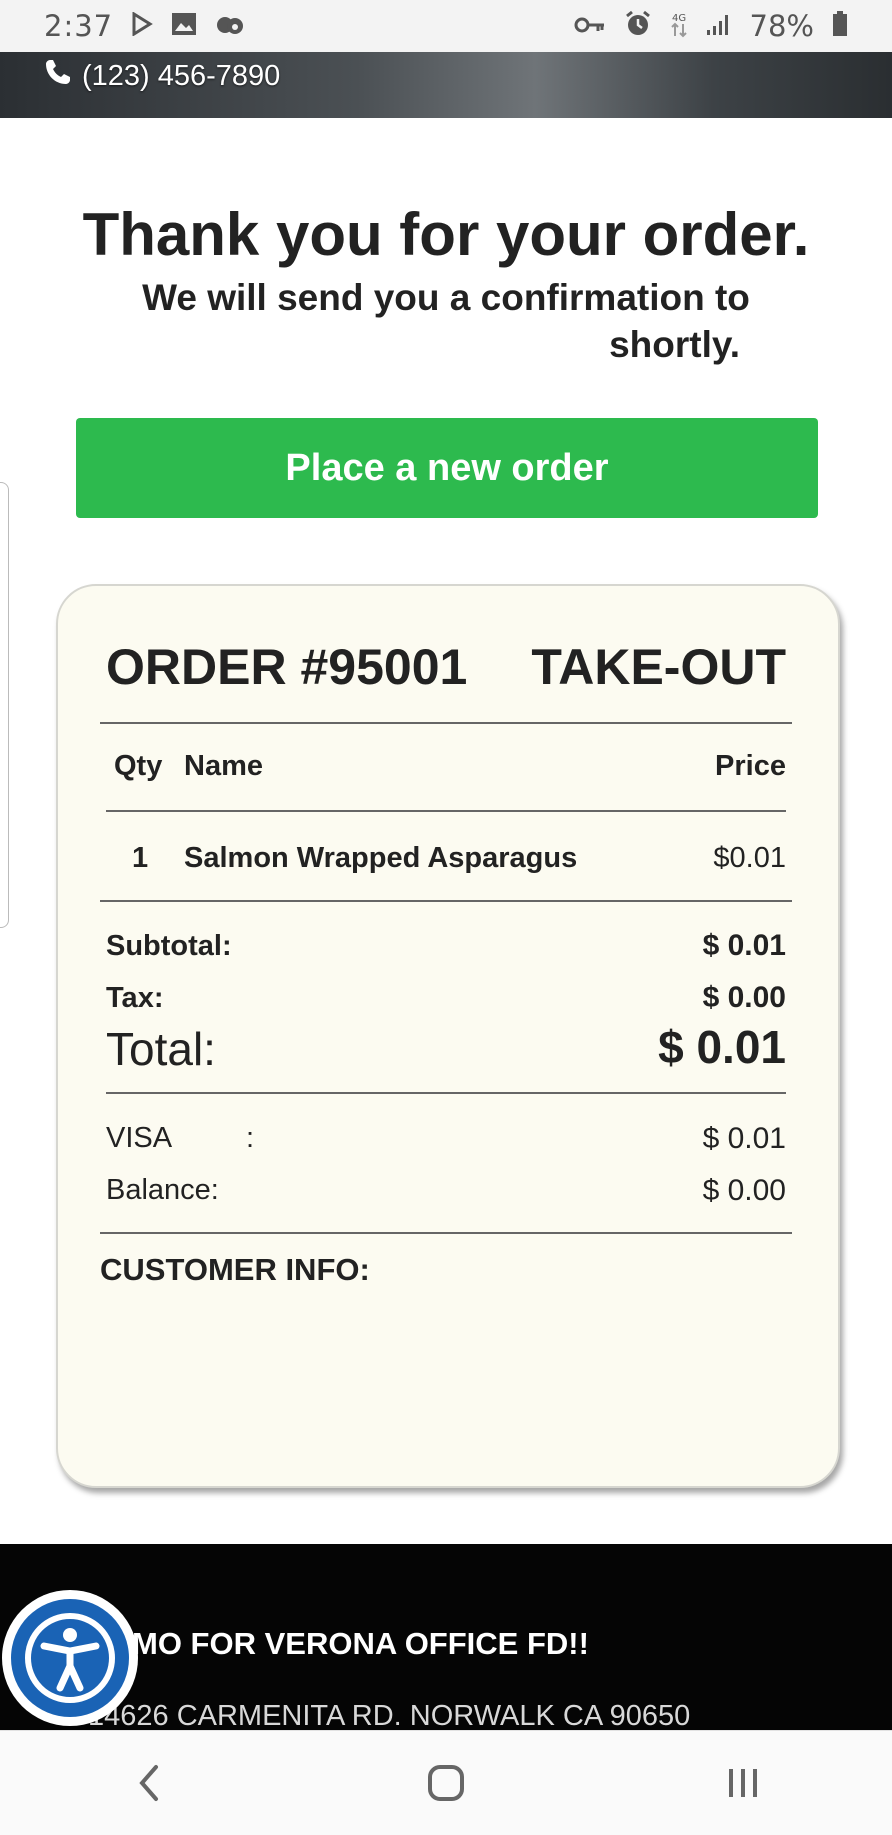 The height and width of the screenshot is (1835, 892). Describe the element at coordinates (223, 766) in the screenshot. I see `column-header-name: Name` at that location.